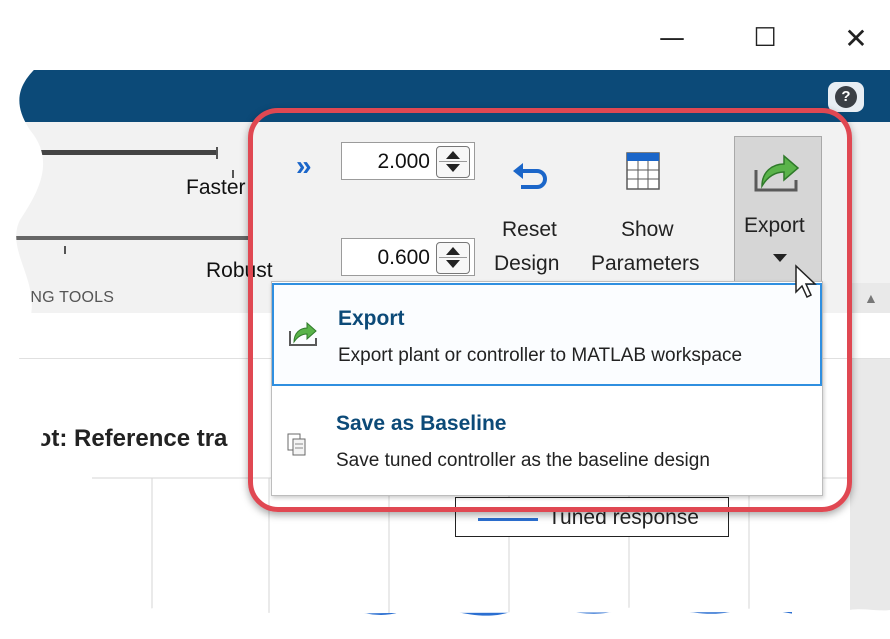  I want to click on mouse-cursor-icon, so click(806, 281).